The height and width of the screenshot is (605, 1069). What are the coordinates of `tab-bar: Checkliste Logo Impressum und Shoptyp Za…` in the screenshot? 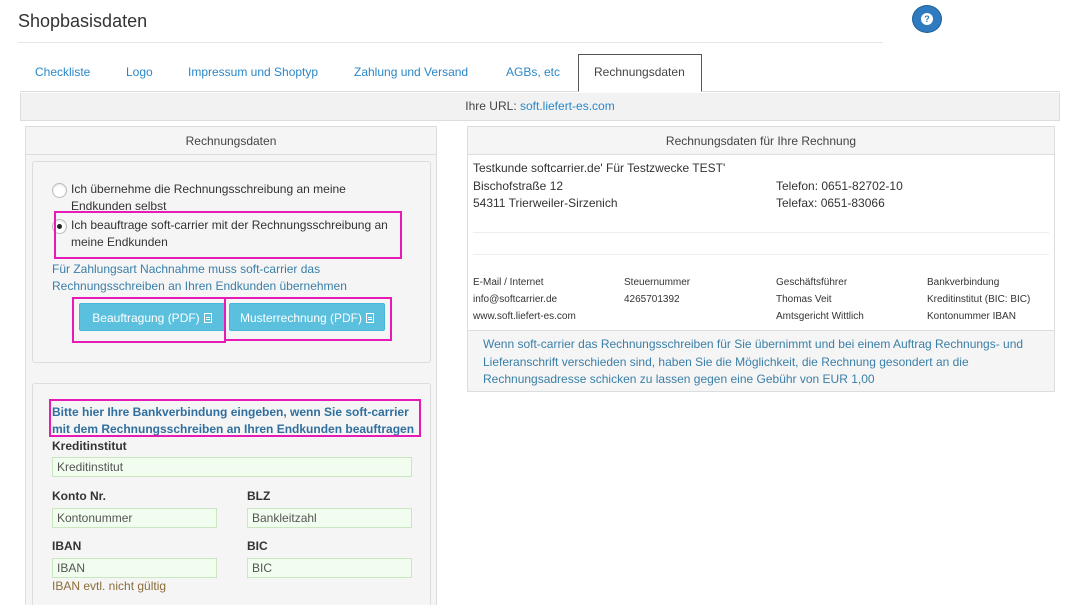 It's located at (540, 73).